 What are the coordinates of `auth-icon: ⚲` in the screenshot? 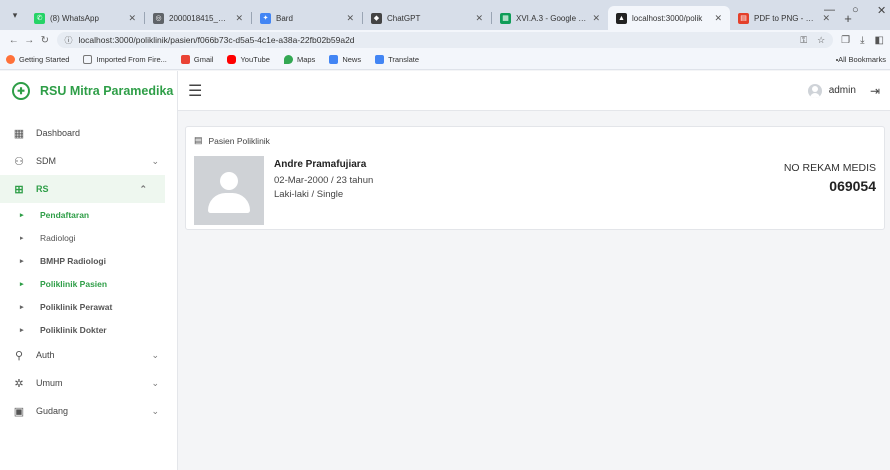 It's located at (19, 355).